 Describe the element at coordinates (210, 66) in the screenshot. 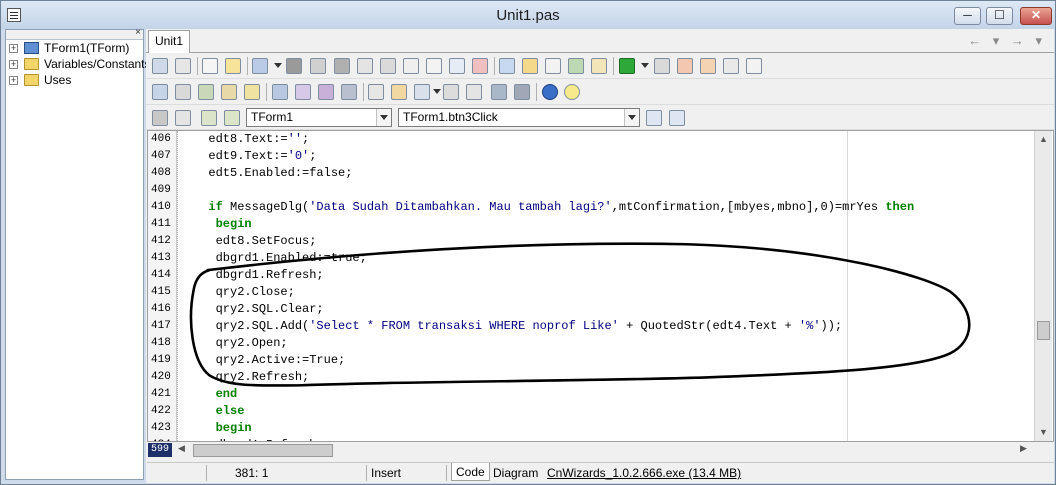

I see `new-file-icon` at that location.